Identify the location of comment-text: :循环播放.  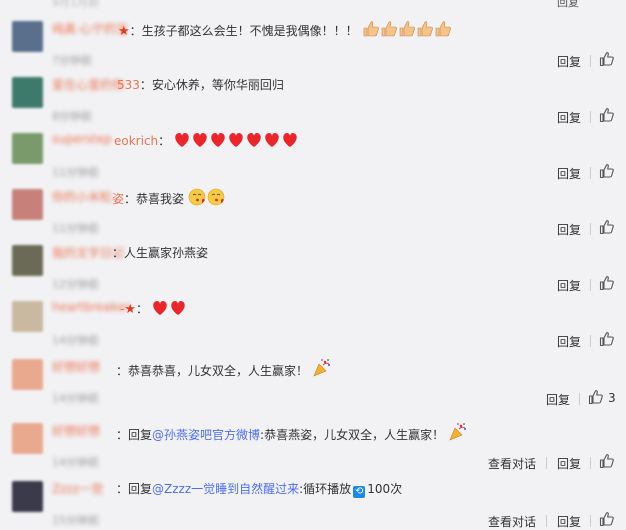
(325, 489).